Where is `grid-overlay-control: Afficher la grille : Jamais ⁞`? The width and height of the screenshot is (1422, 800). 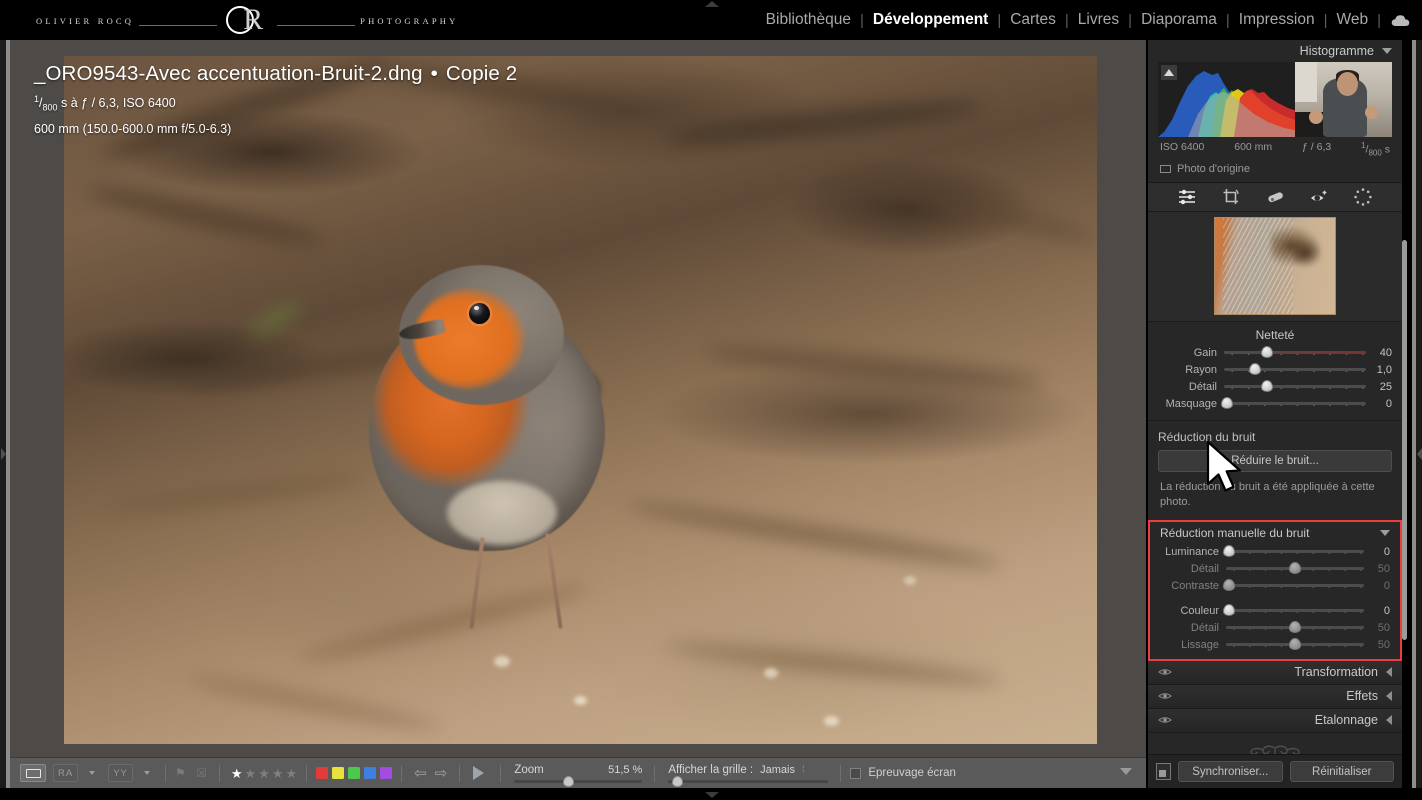 grid-overlay-control: Afficher la grille : Jamais ⁞ is located at coordinates (748, 775).